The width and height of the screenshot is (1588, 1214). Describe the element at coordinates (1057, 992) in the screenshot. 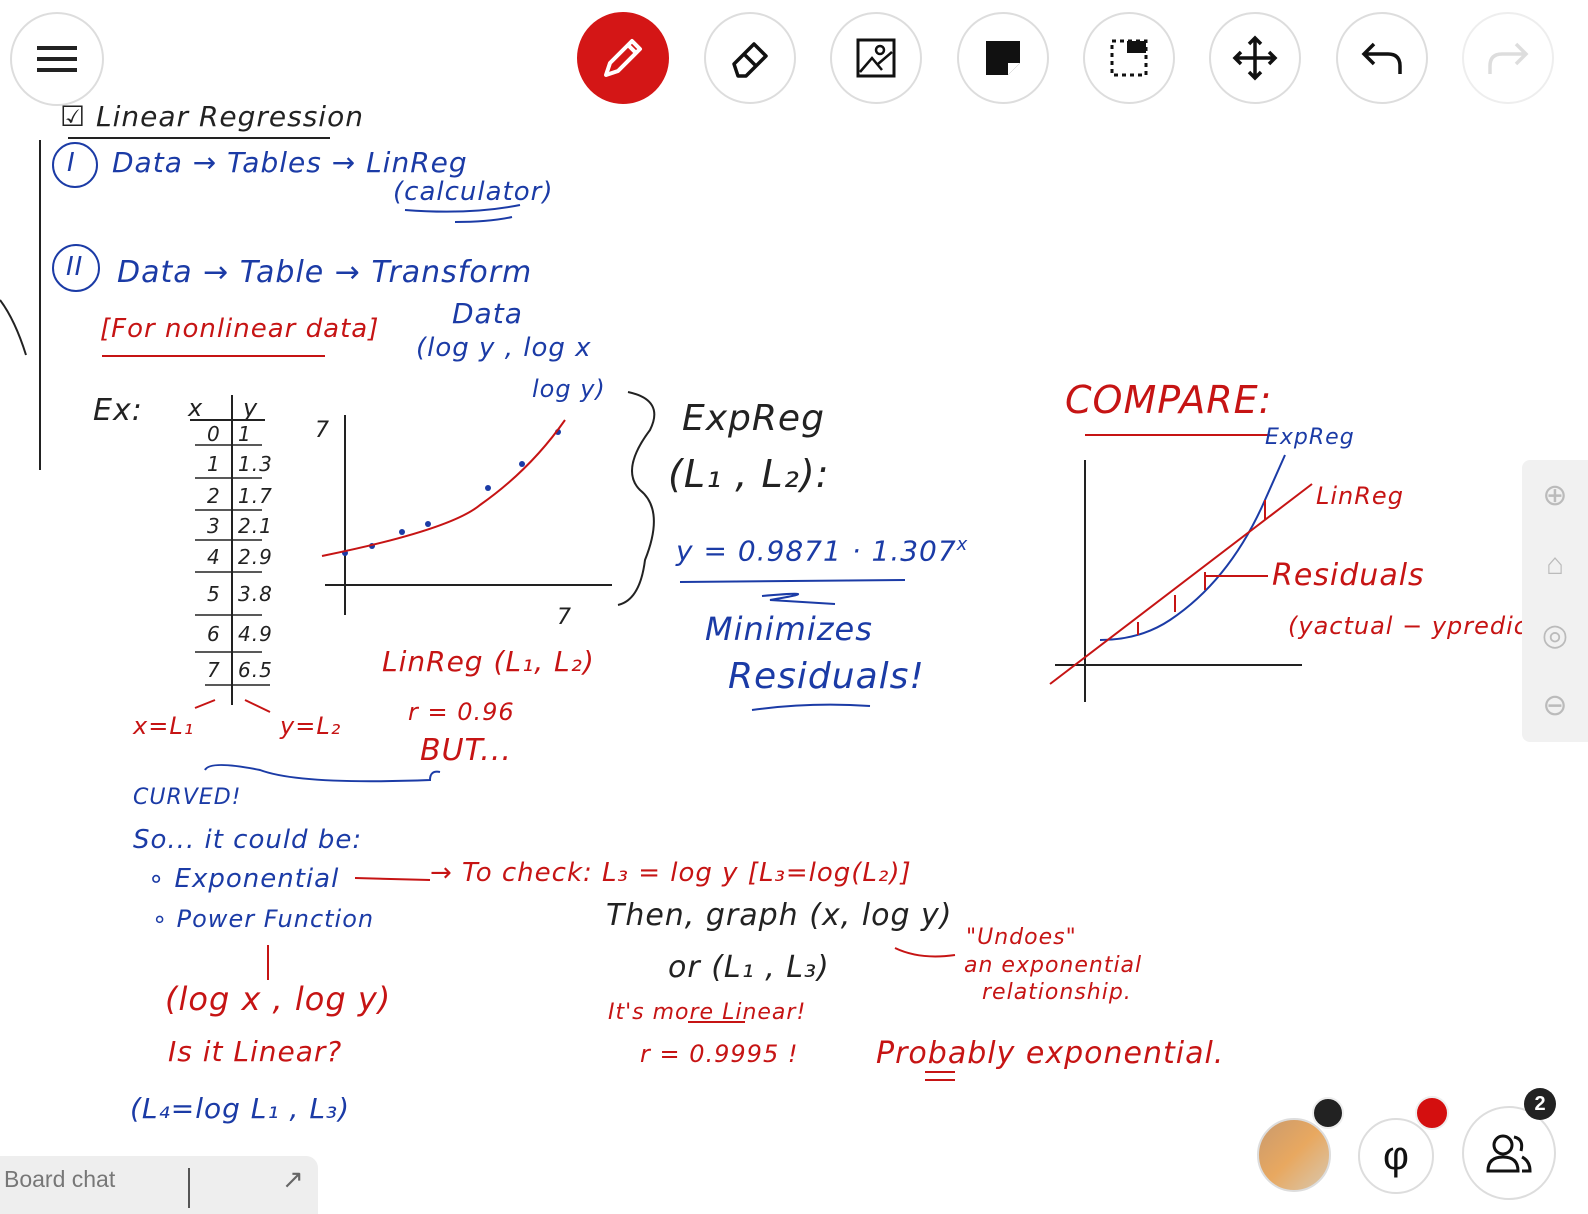

I see `undoes-3: relationship.` at that location.